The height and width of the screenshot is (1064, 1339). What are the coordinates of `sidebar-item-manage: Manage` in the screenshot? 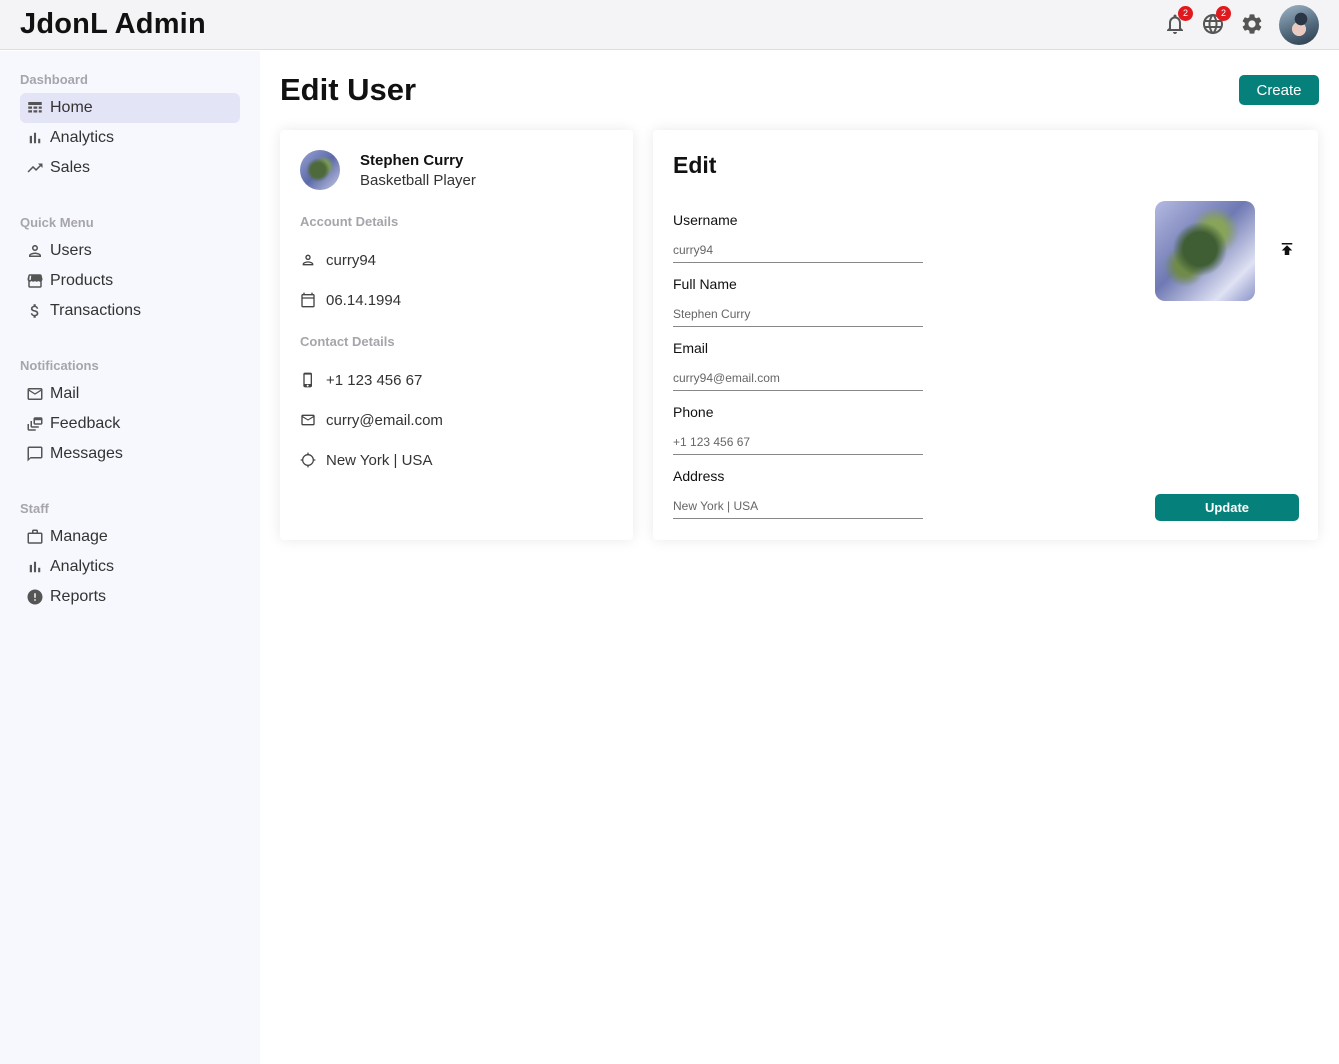 It's located at (130, 537).